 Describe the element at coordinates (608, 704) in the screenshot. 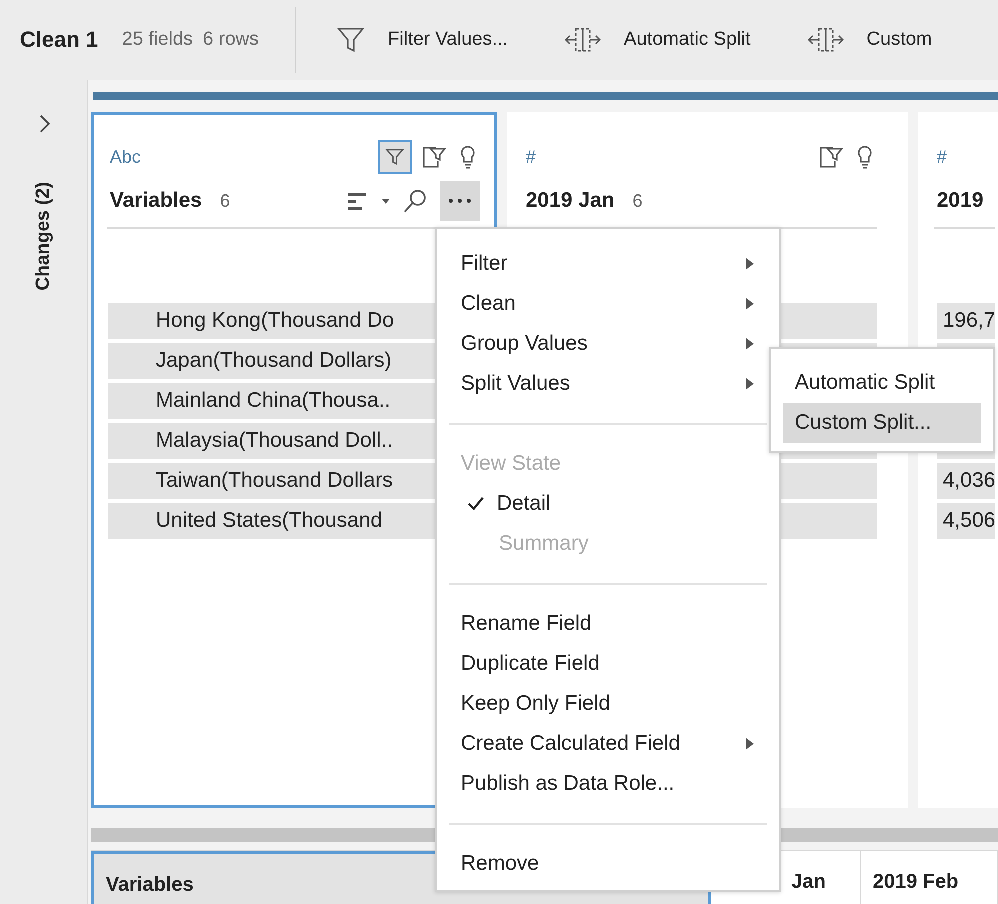

I see `menu-item: Keep Only Field` at that location.